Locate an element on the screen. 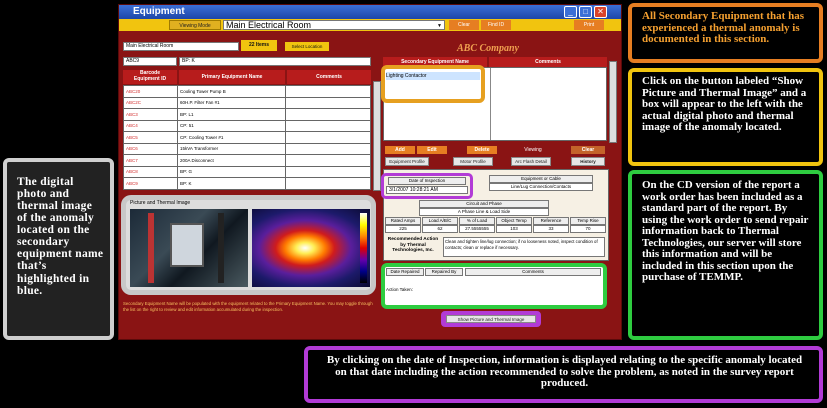 This screenshot has width=827, height=408. table-row: ABC7 200A Disconnect is located at coordinates (247, 160).